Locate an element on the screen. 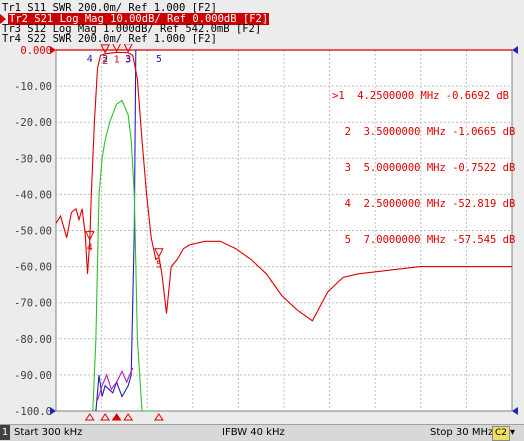 This screenshot has height=441, width=524. reference-marker-left-icon is located at coordinates (53, 50).